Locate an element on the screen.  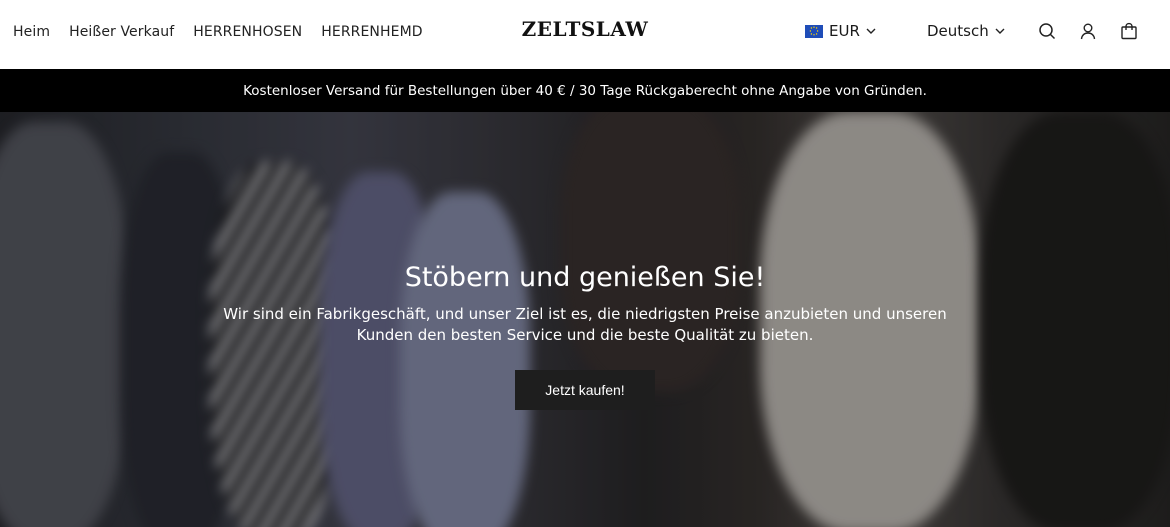
language-label: Deutsch is located at coordinates (958, 31).